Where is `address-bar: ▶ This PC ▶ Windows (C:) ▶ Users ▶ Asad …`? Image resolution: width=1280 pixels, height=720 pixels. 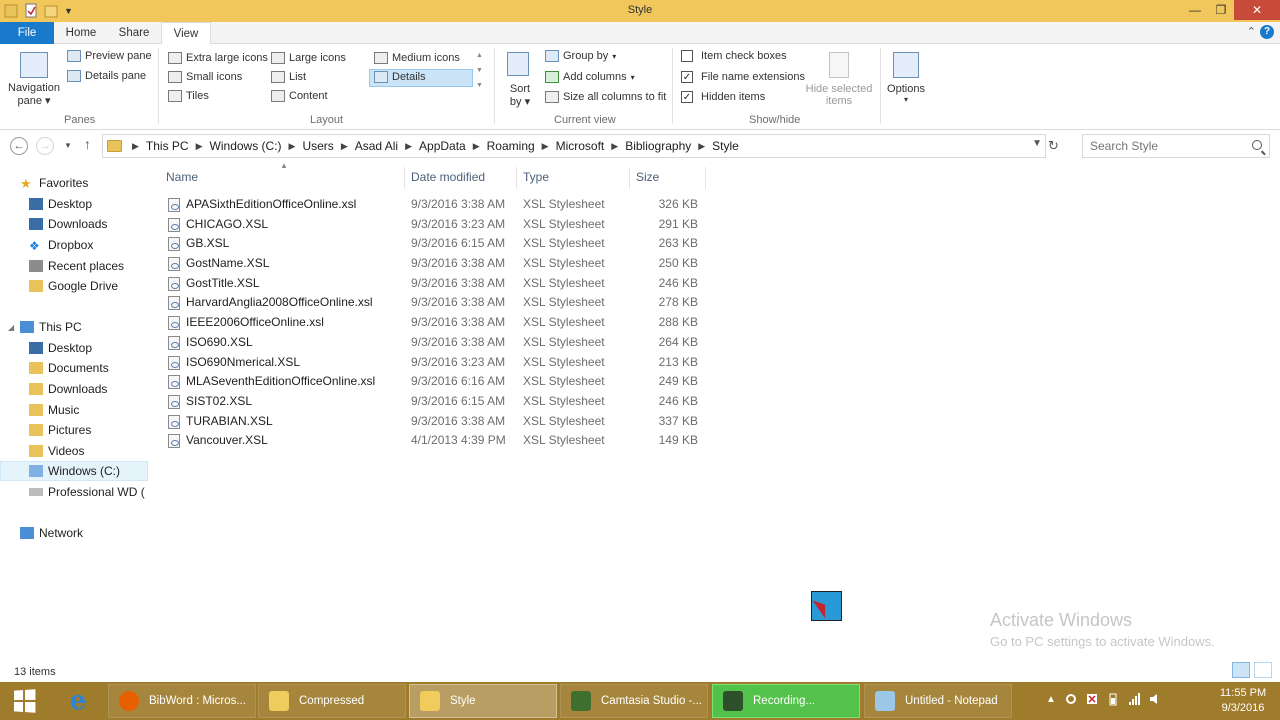 address-bar: ▶ This PC ▶ Windows (C:) ▶ Users ▶ Asad … is located at coordinates (574, 146).